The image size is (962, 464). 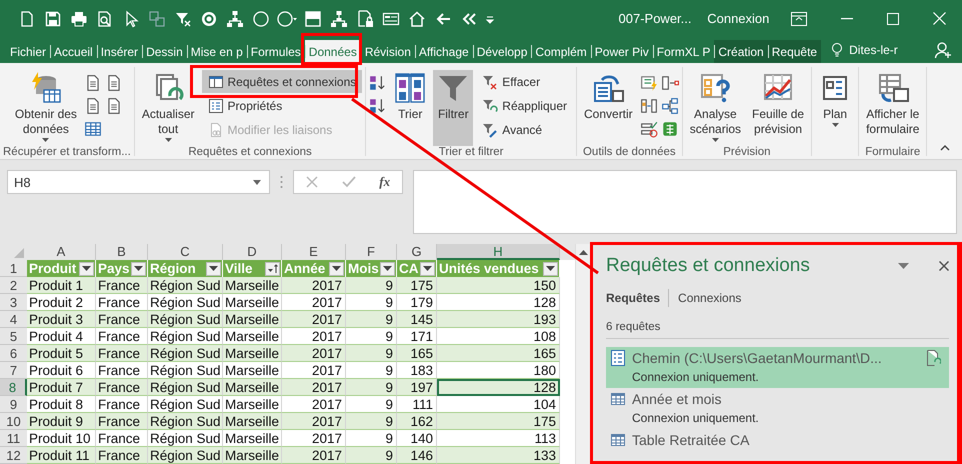 I want to click on up-arrow-icon, so click(x=583, y=252).